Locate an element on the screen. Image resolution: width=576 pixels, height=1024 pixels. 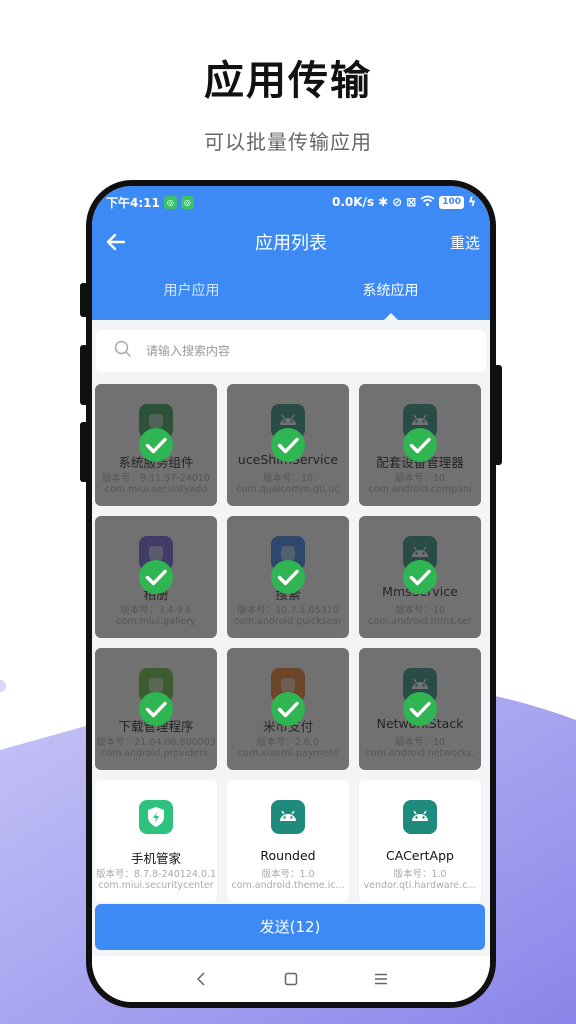
status-time: 下午4:11 is located at coordinates (133, 202).